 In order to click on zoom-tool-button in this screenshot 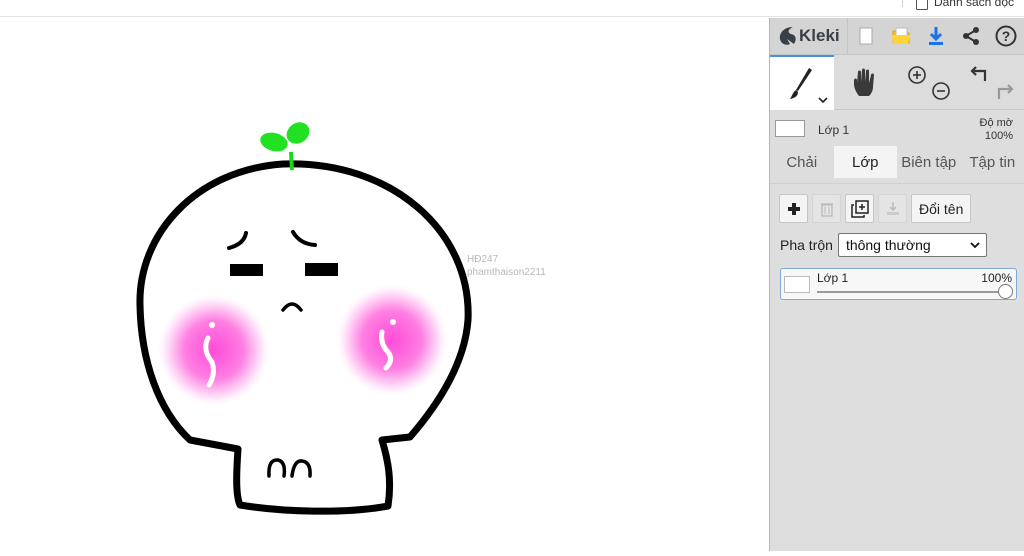, I will do `click(929, 82)`.